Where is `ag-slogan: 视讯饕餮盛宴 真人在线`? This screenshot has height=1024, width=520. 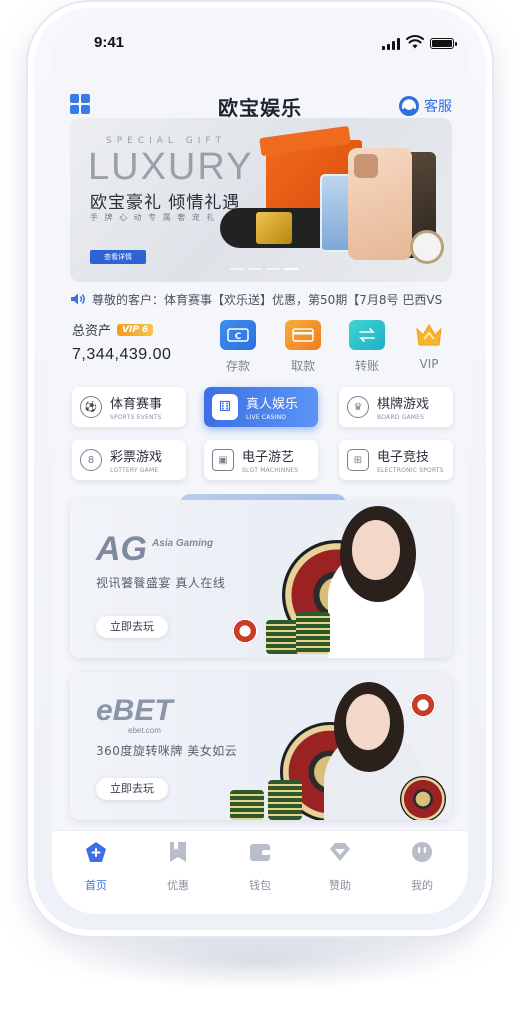
ag-slogan: 视讯饕餮盛宴 真人在线 is located at coordinates (161, 583).